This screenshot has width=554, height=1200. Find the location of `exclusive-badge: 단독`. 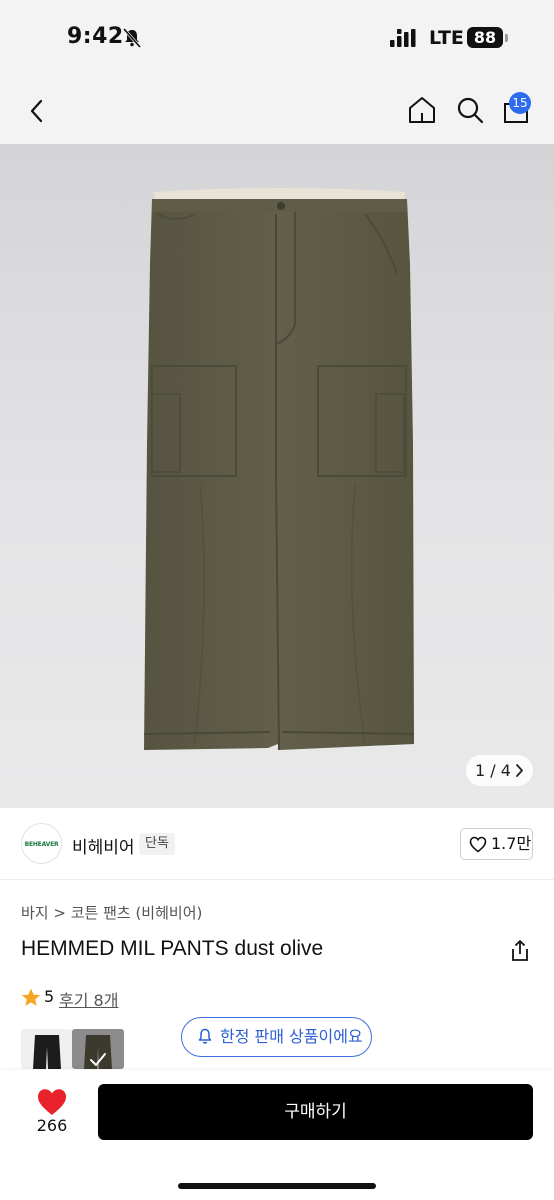

exclusive-badge: 단독 is located at coordinates (157, 844).